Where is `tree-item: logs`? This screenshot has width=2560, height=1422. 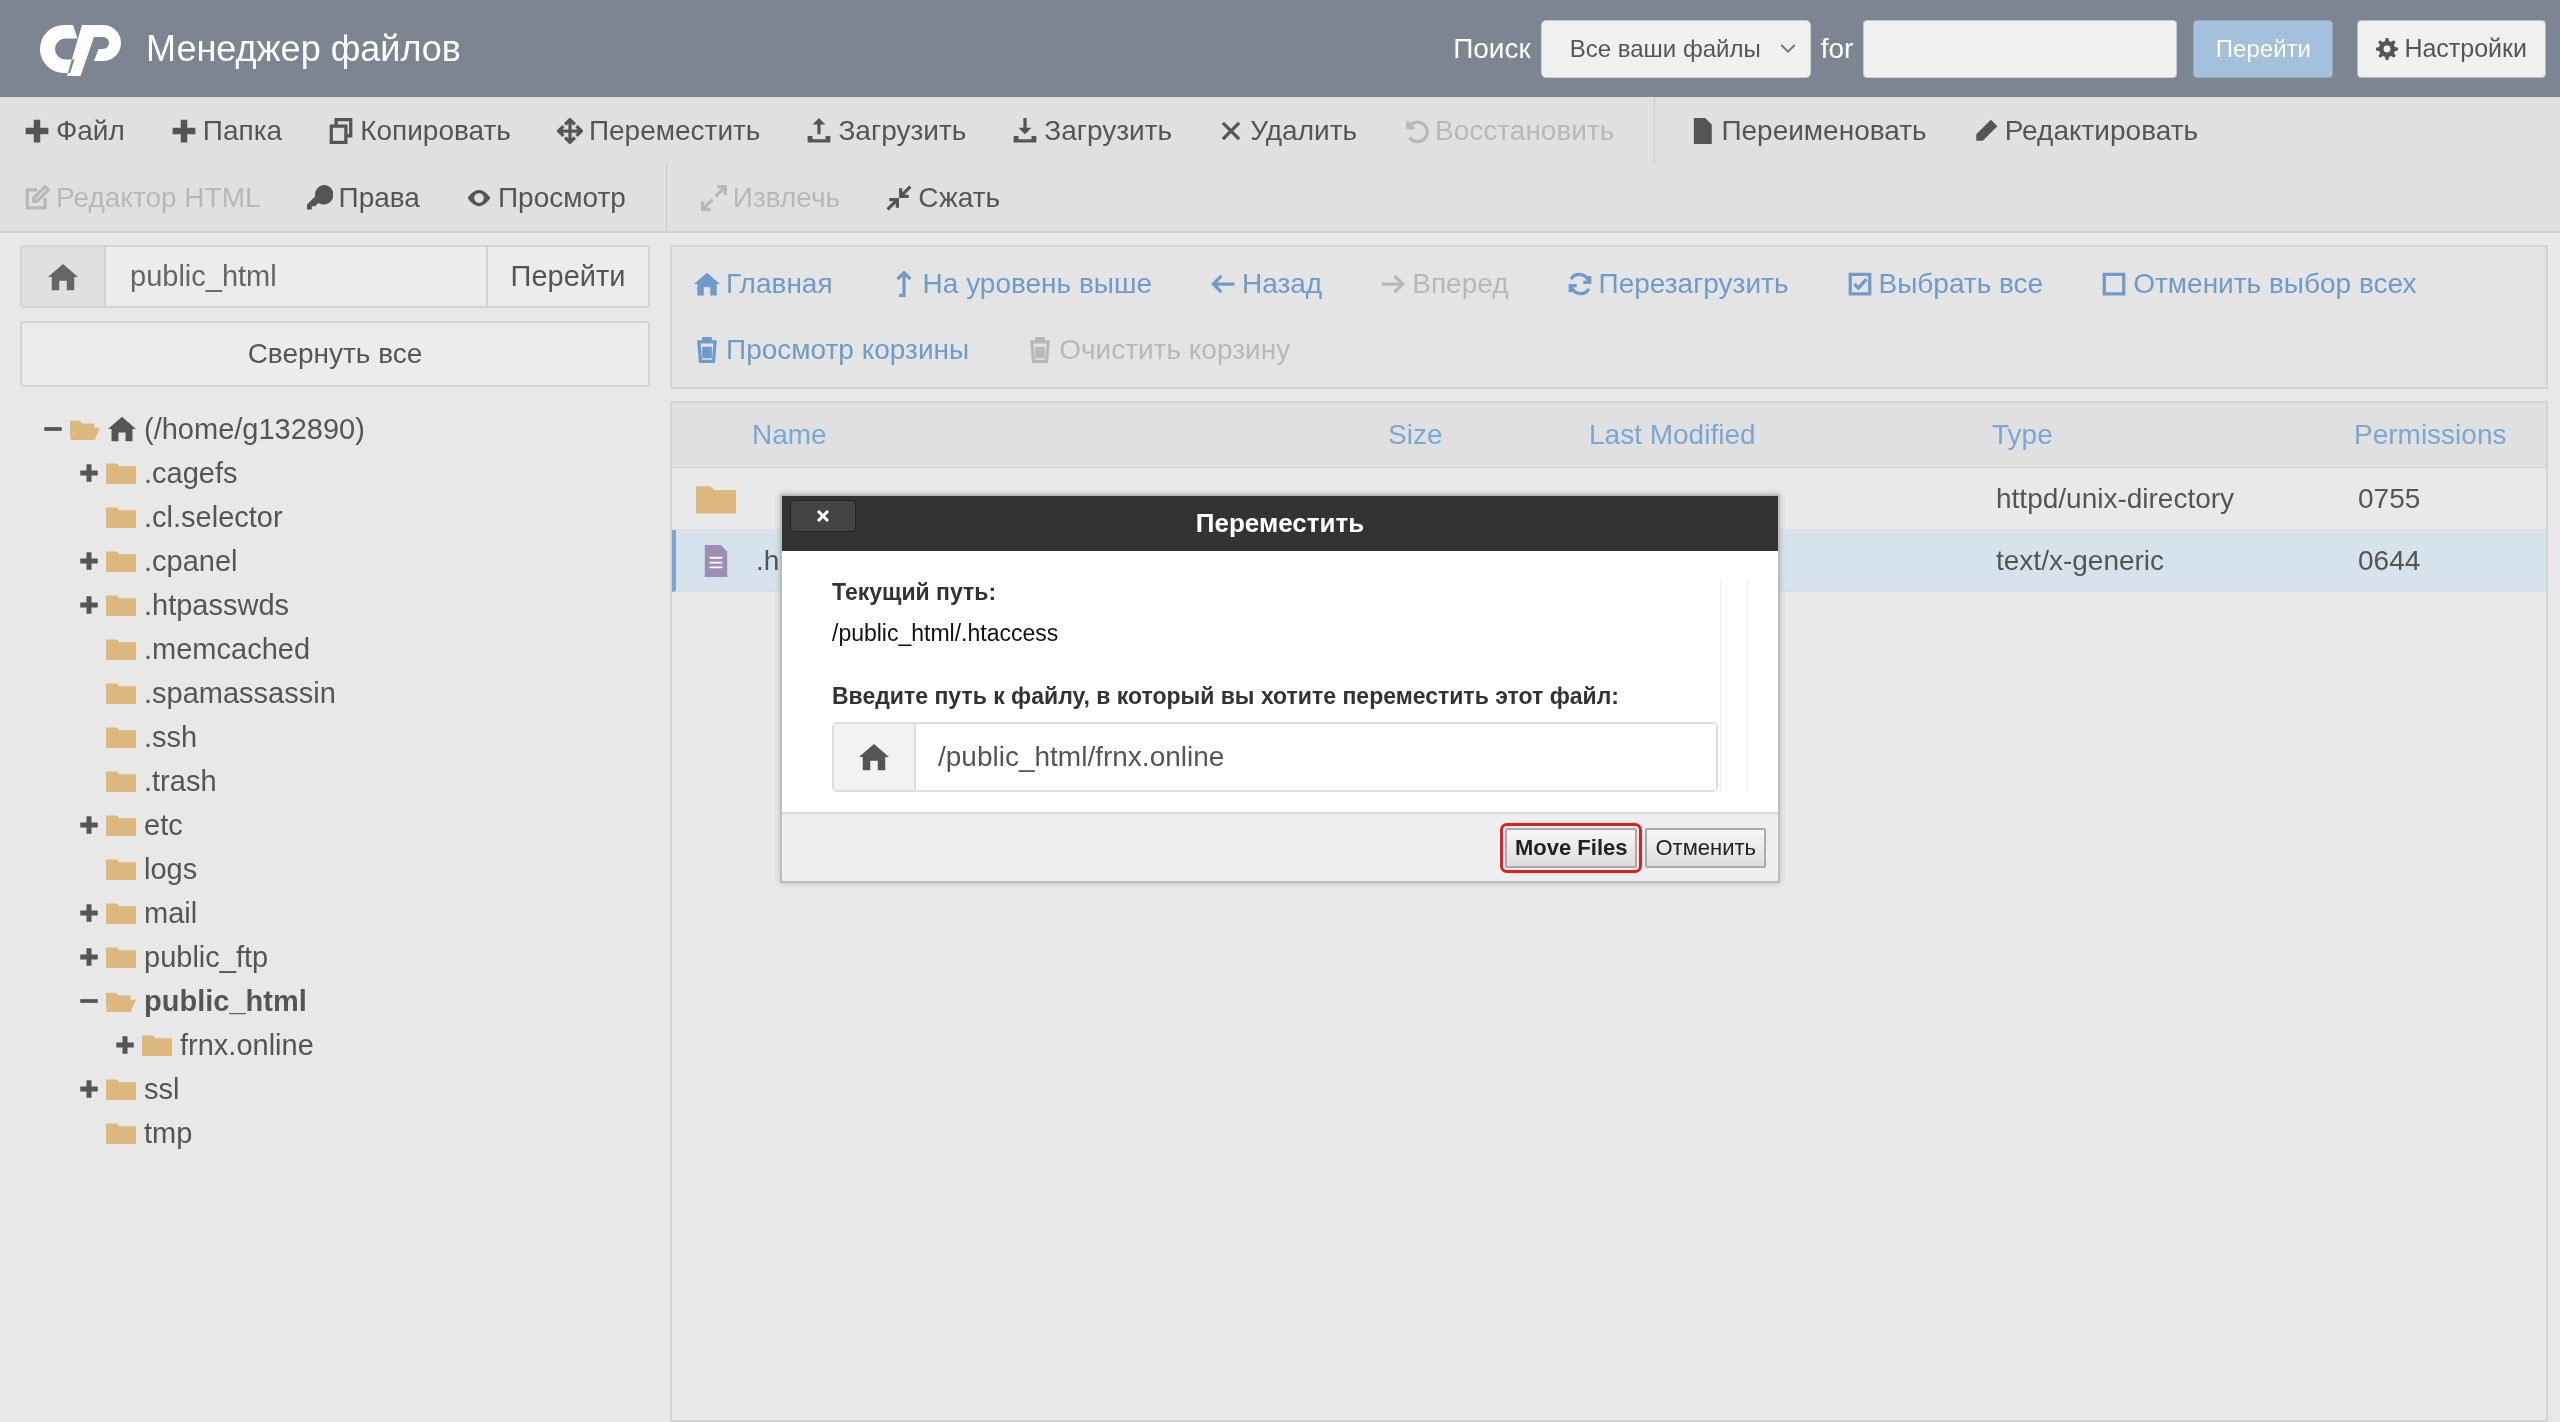 tree-item: logs is located at coordinates (171, 869).